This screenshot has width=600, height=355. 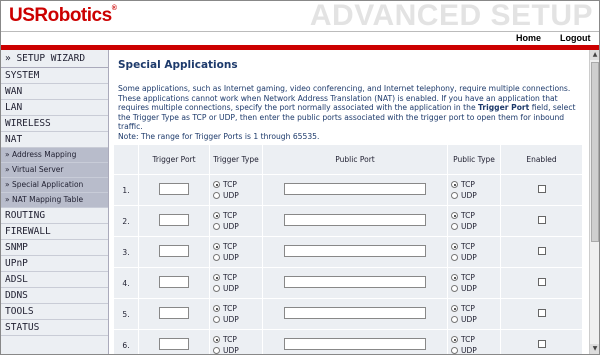 I want to click on sidebar-subitem-virtual-server: » Virtual Server, so click(x=54, y=170).